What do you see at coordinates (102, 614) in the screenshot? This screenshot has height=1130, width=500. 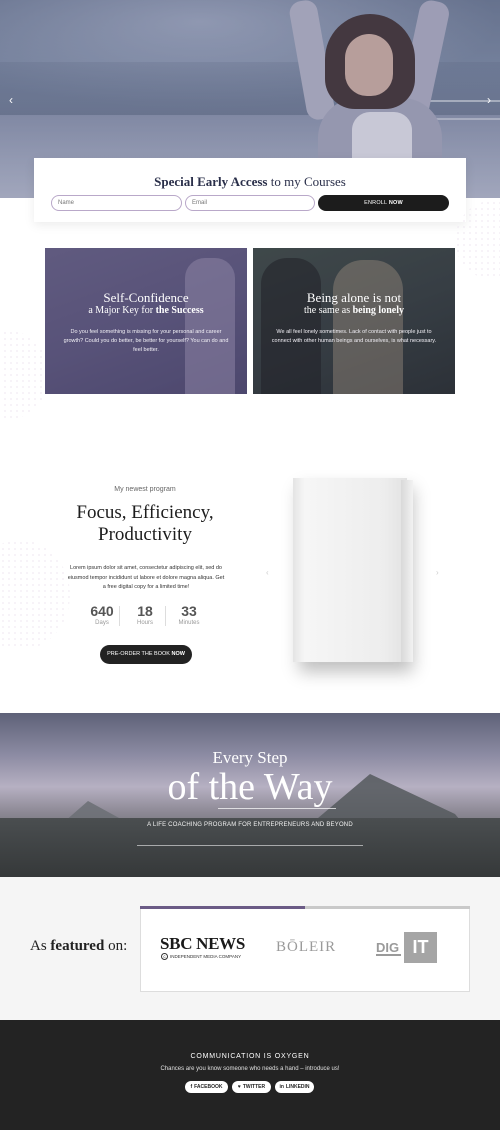 I see `countdown-days: 640 Days` at bounding box center [102, 614].